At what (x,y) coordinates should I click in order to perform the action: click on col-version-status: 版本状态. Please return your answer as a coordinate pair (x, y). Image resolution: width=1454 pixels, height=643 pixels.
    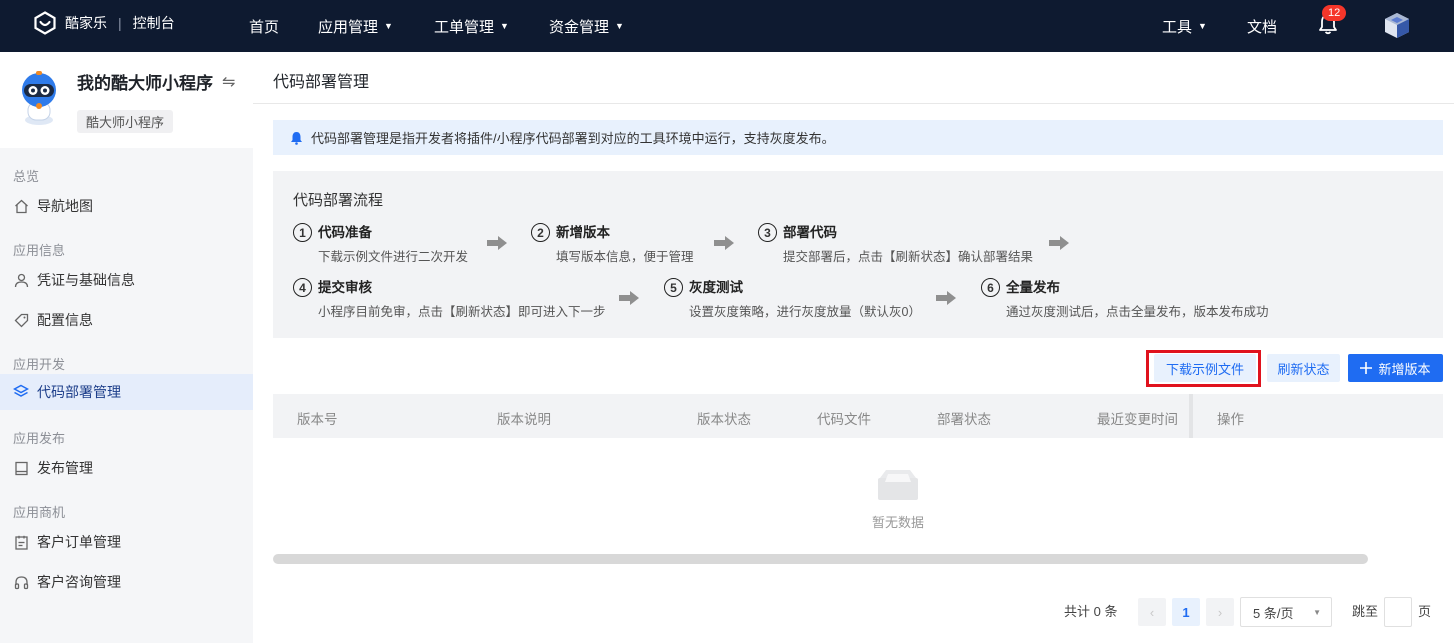
    Looking at the image, I should click on (724, 419).